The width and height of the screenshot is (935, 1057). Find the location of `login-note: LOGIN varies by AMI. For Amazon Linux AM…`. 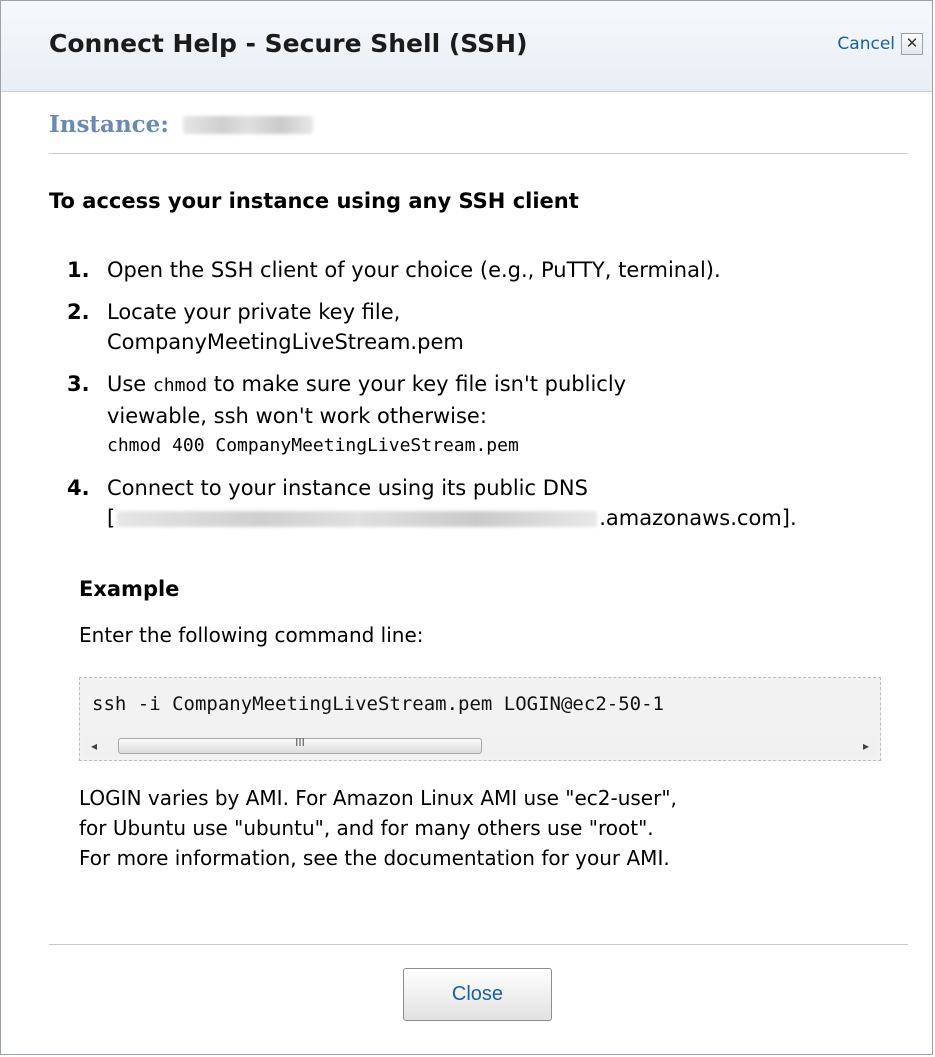

login-note: LOGIN varies by AMI. For Amazon Linux AM… is located at coordinates (489, 828).